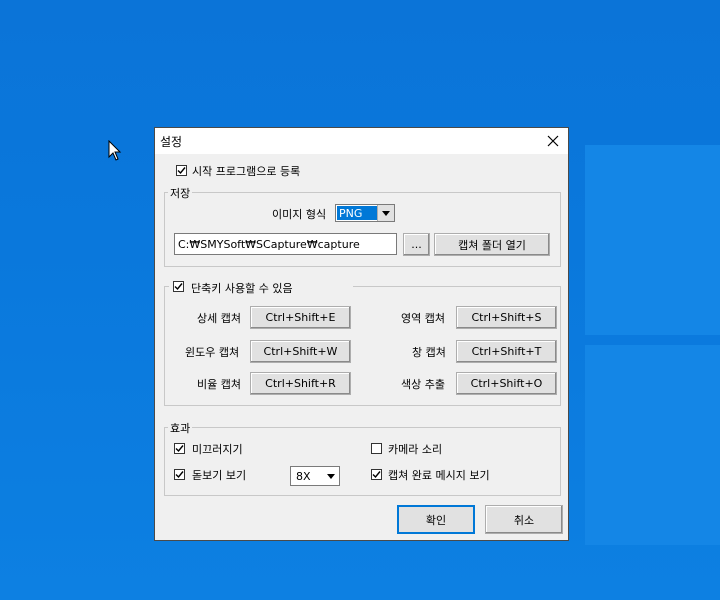  I want to click on shortcuts-enable-label: 단축키 사용할 수 있음, so click(242, 288).